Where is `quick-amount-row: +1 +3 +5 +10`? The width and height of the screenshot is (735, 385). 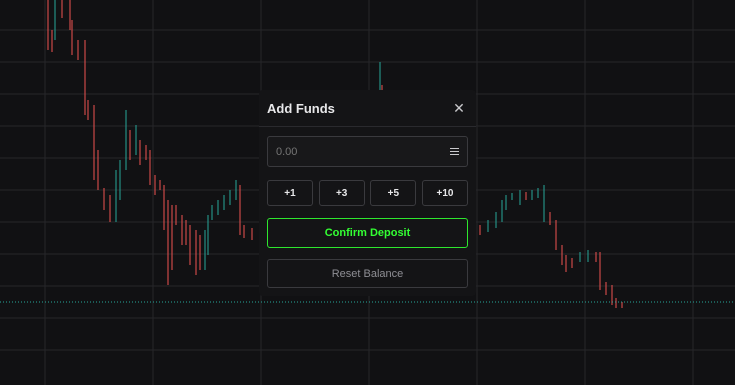
quick-amount-row: +1 +3 +5 +10 is located at coordinates (367, 193).